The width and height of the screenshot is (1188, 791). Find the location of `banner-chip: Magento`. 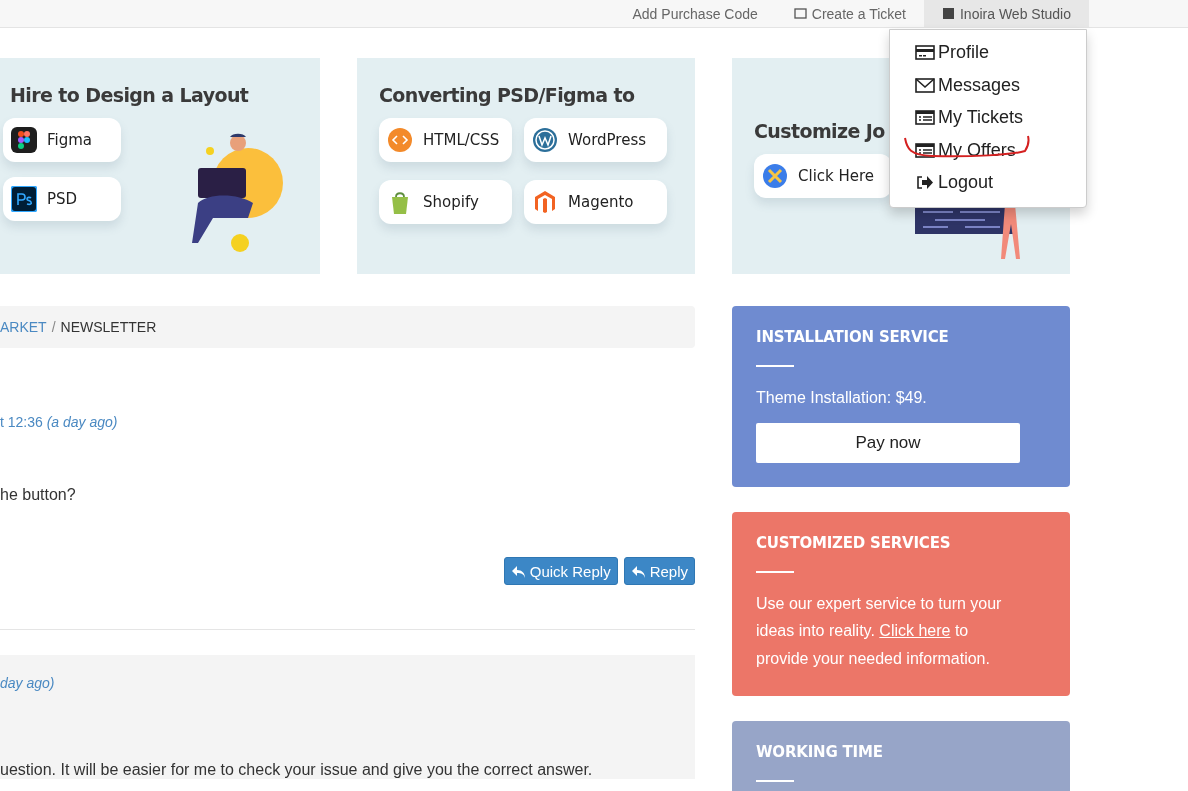

banner-chip: Magento is located at coordinates (595, 202).